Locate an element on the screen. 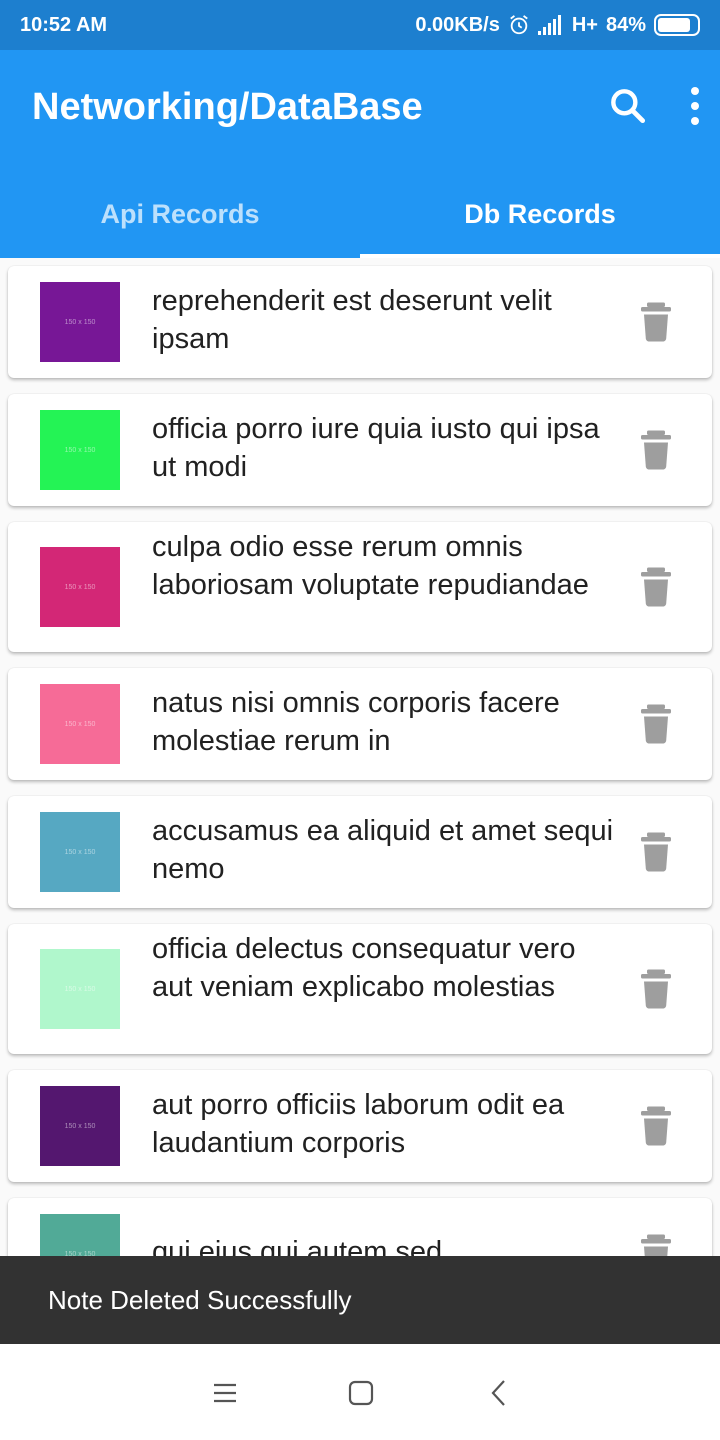 This screenshot has width=720, height=1440. system-nav-bar is located at coordinates (360, 1392).